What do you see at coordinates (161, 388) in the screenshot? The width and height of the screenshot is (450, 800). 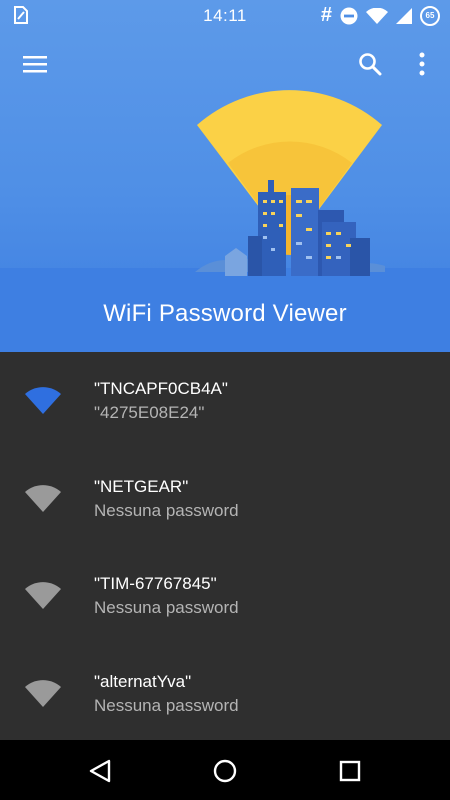 I see `network-ssid: "TNCAPF0CB4A"` at bounding box center [161, 388].